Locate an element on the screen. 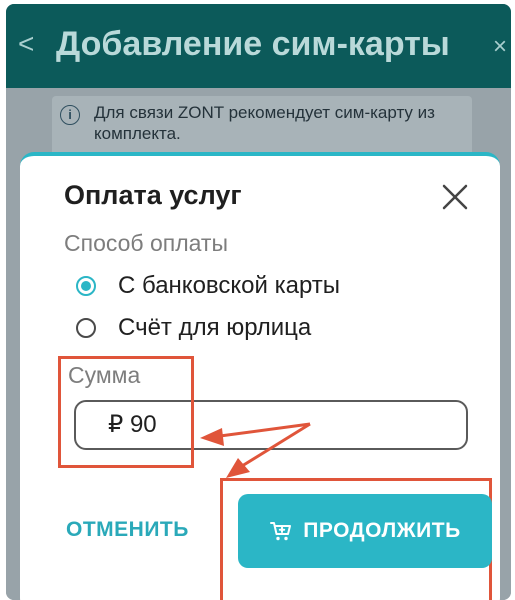 Image resolution: width=515 pixels, height=600 pixels. payment-option-label: Счёт для юрлица is located at coordinates (215, 327).